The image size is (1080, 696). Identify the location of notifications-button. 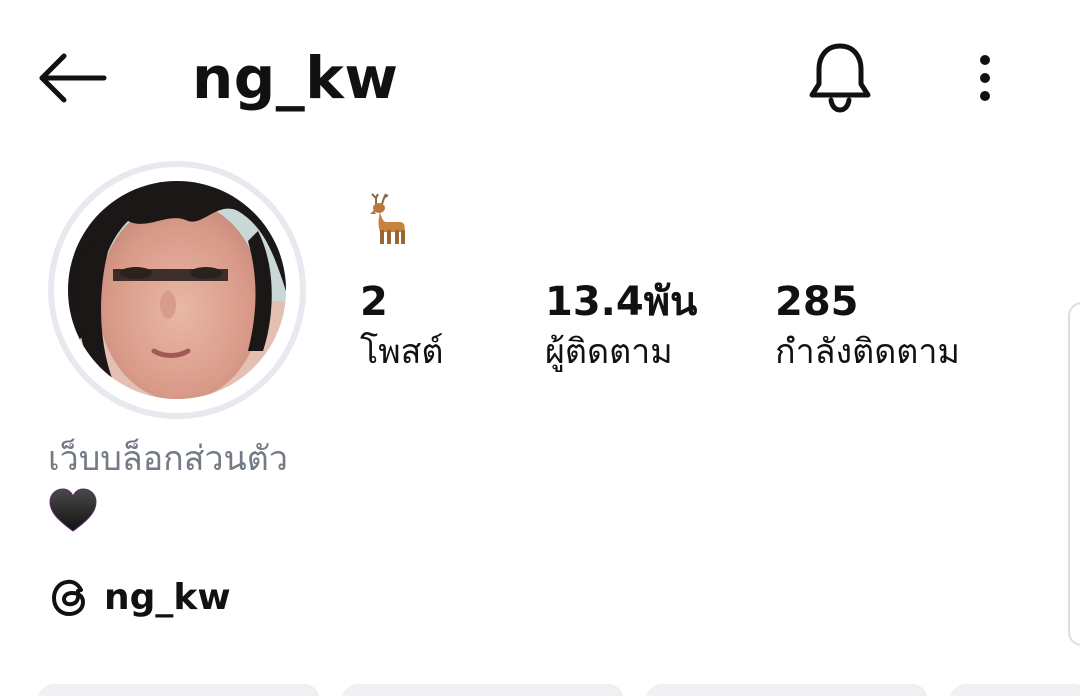
(840, 77).